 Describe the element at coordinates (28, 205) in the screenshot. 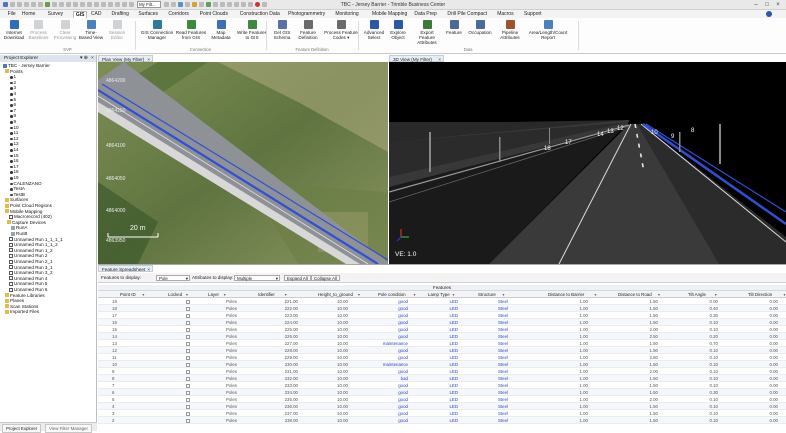

I see `tree-item: Point Cloud Regions` at that location.